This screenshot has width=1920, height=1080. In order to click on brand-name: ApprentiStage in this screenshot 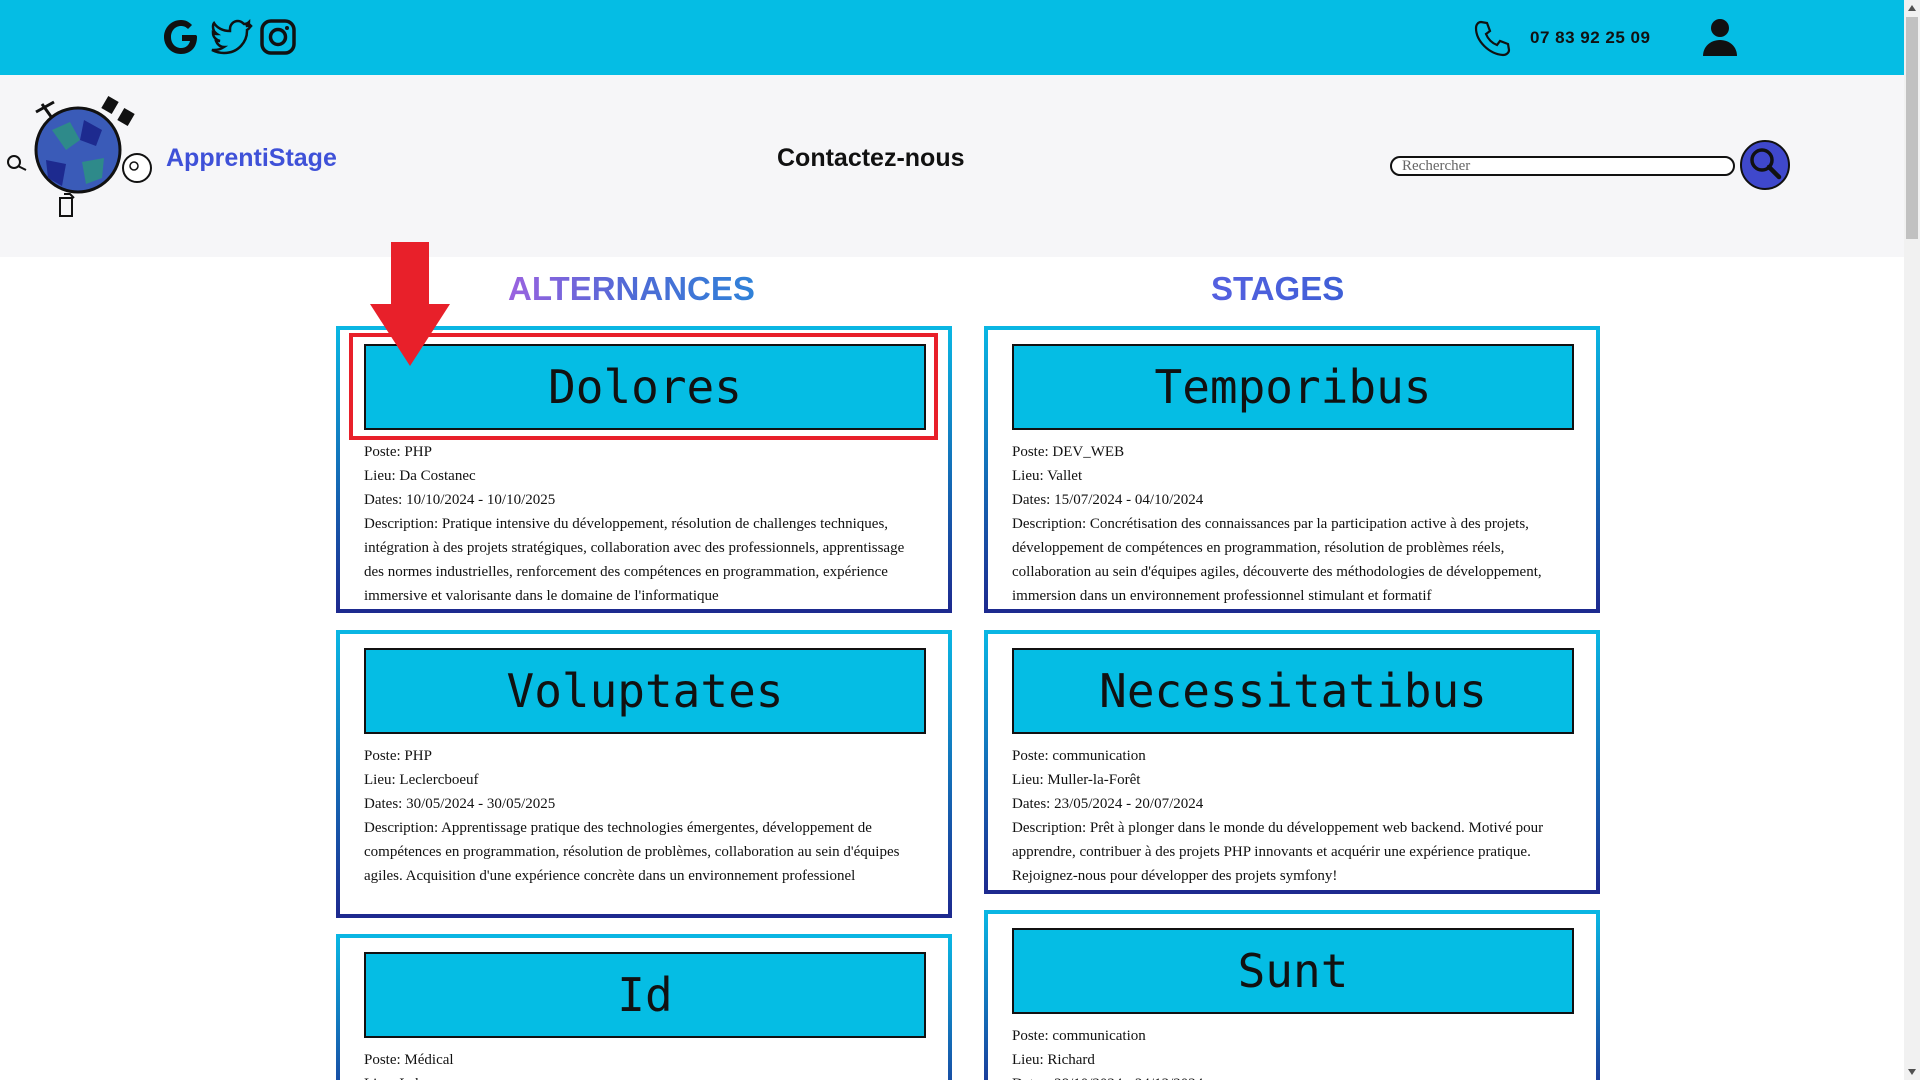, I will do `click(251, 158)`.